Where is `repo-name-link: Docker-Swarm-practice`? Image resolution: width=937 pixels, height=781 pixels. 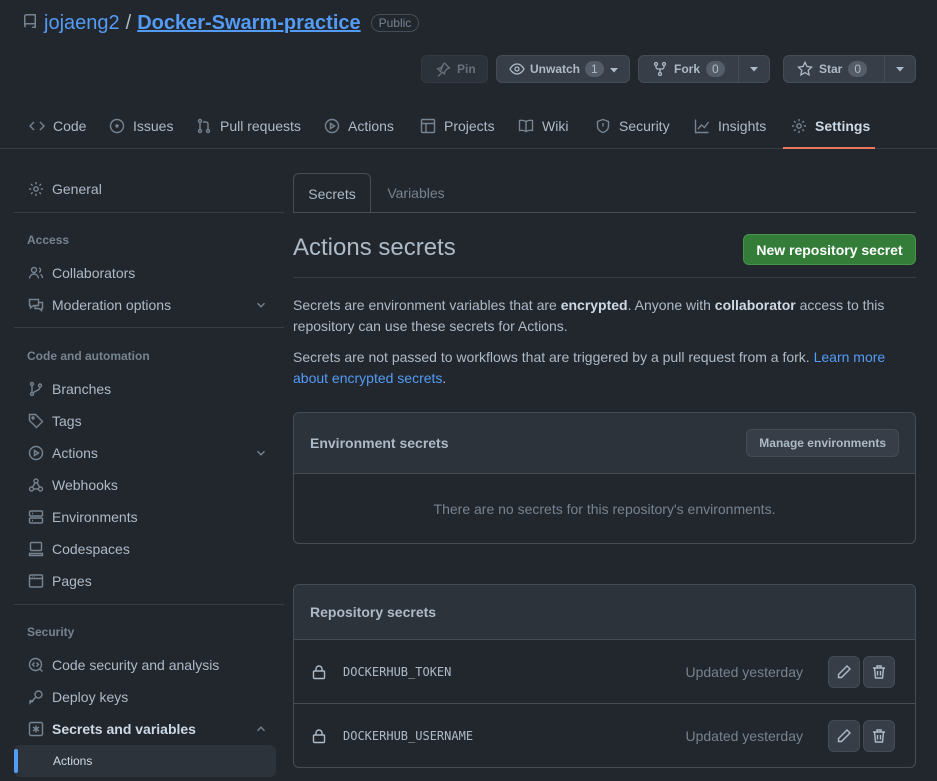 repo-name-link: Docker-Swarm-practice is located at coordinates (248, 23).